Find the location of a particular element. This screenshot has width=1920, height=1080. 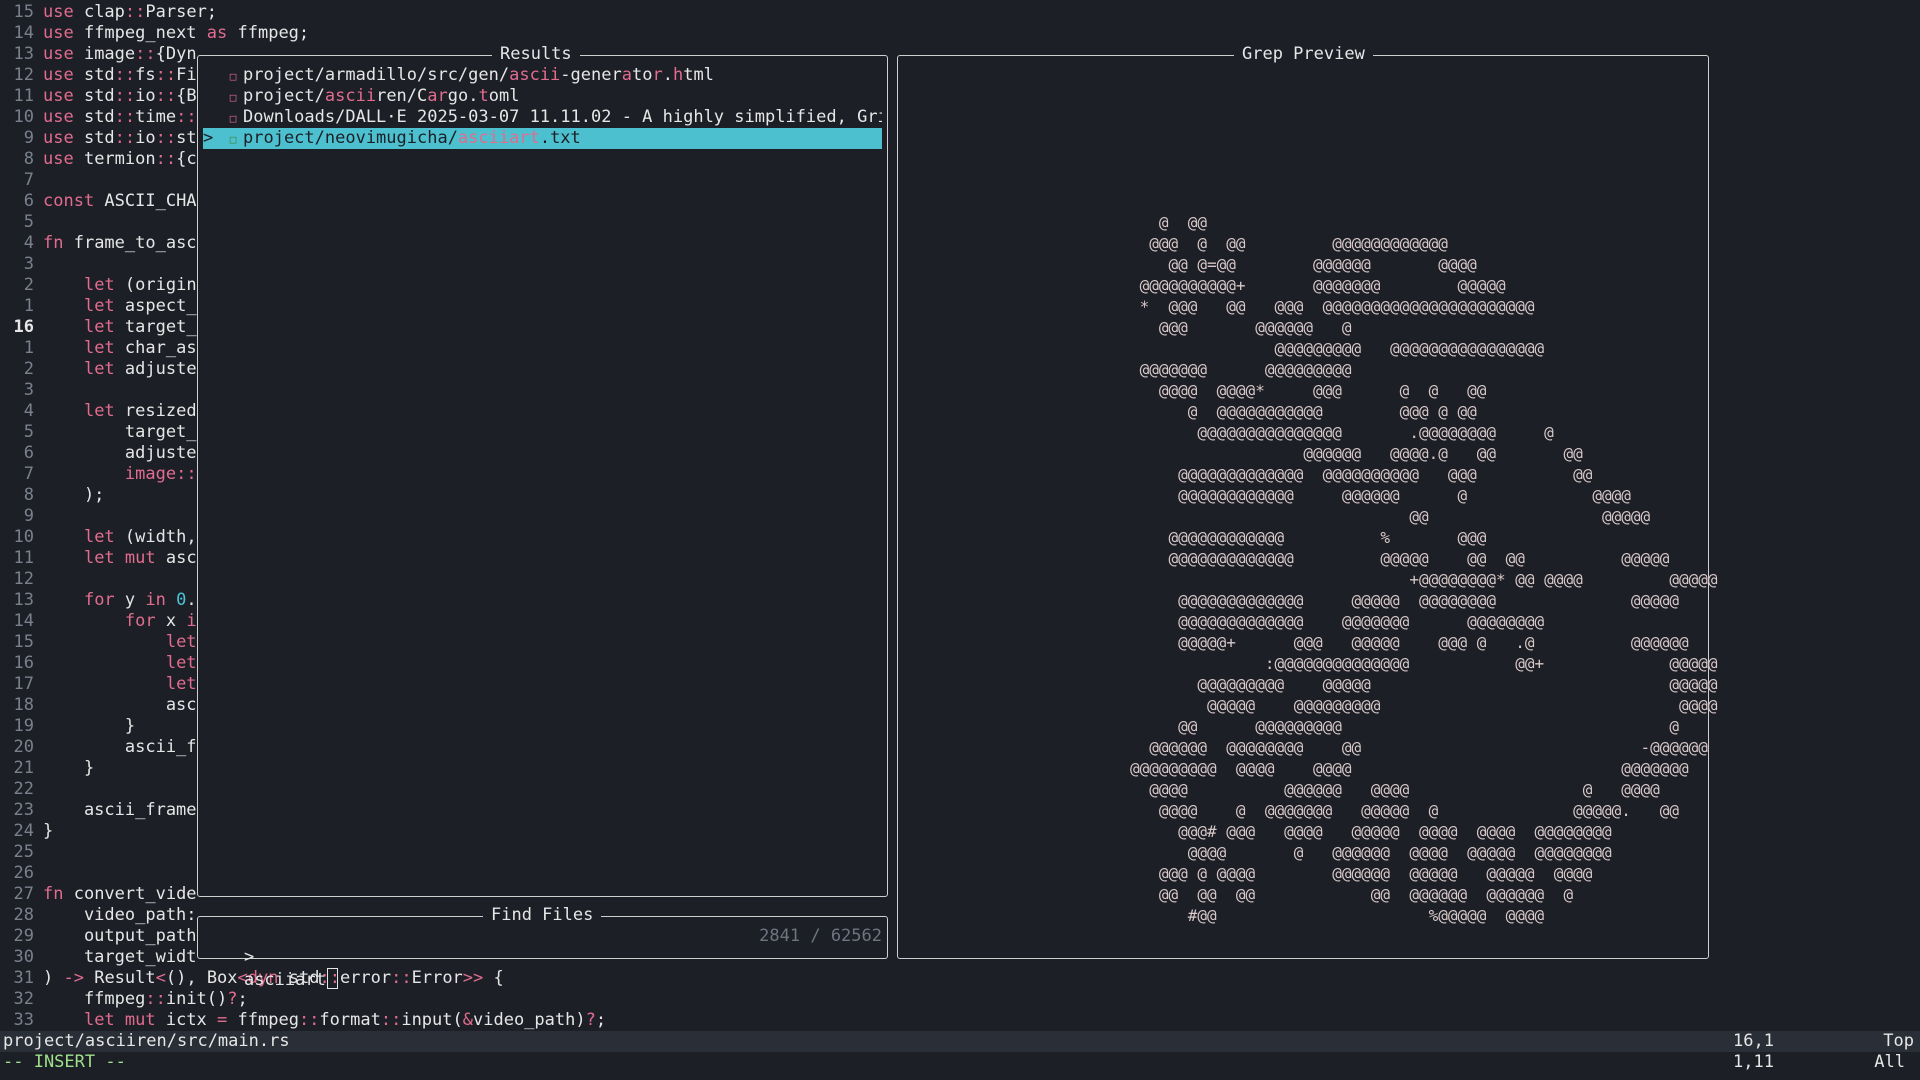

ascii-line: * @@@ @@ @@@ @@@@@@@@@@@@@@@@@@@@@@ is located at coordinates (1279, 306).